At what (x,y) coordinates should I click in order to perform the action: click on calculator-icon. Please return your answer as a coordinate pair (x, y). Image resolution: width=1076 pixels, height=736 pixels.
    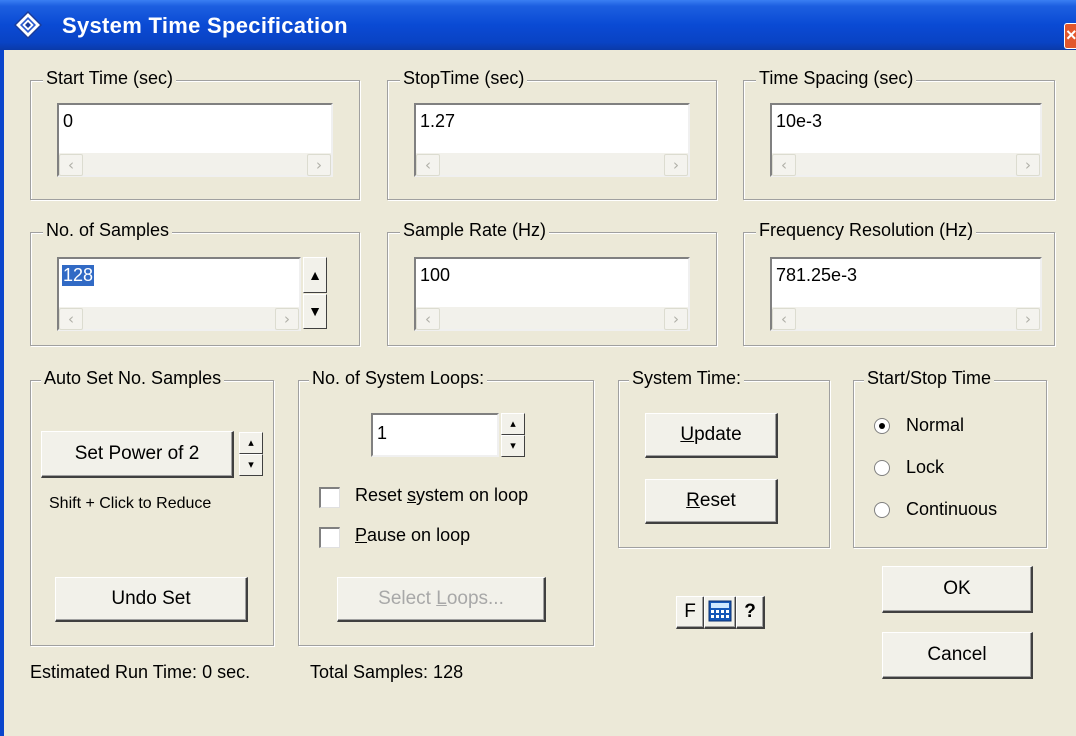
    Looking at the image, I should click on (720, 611).